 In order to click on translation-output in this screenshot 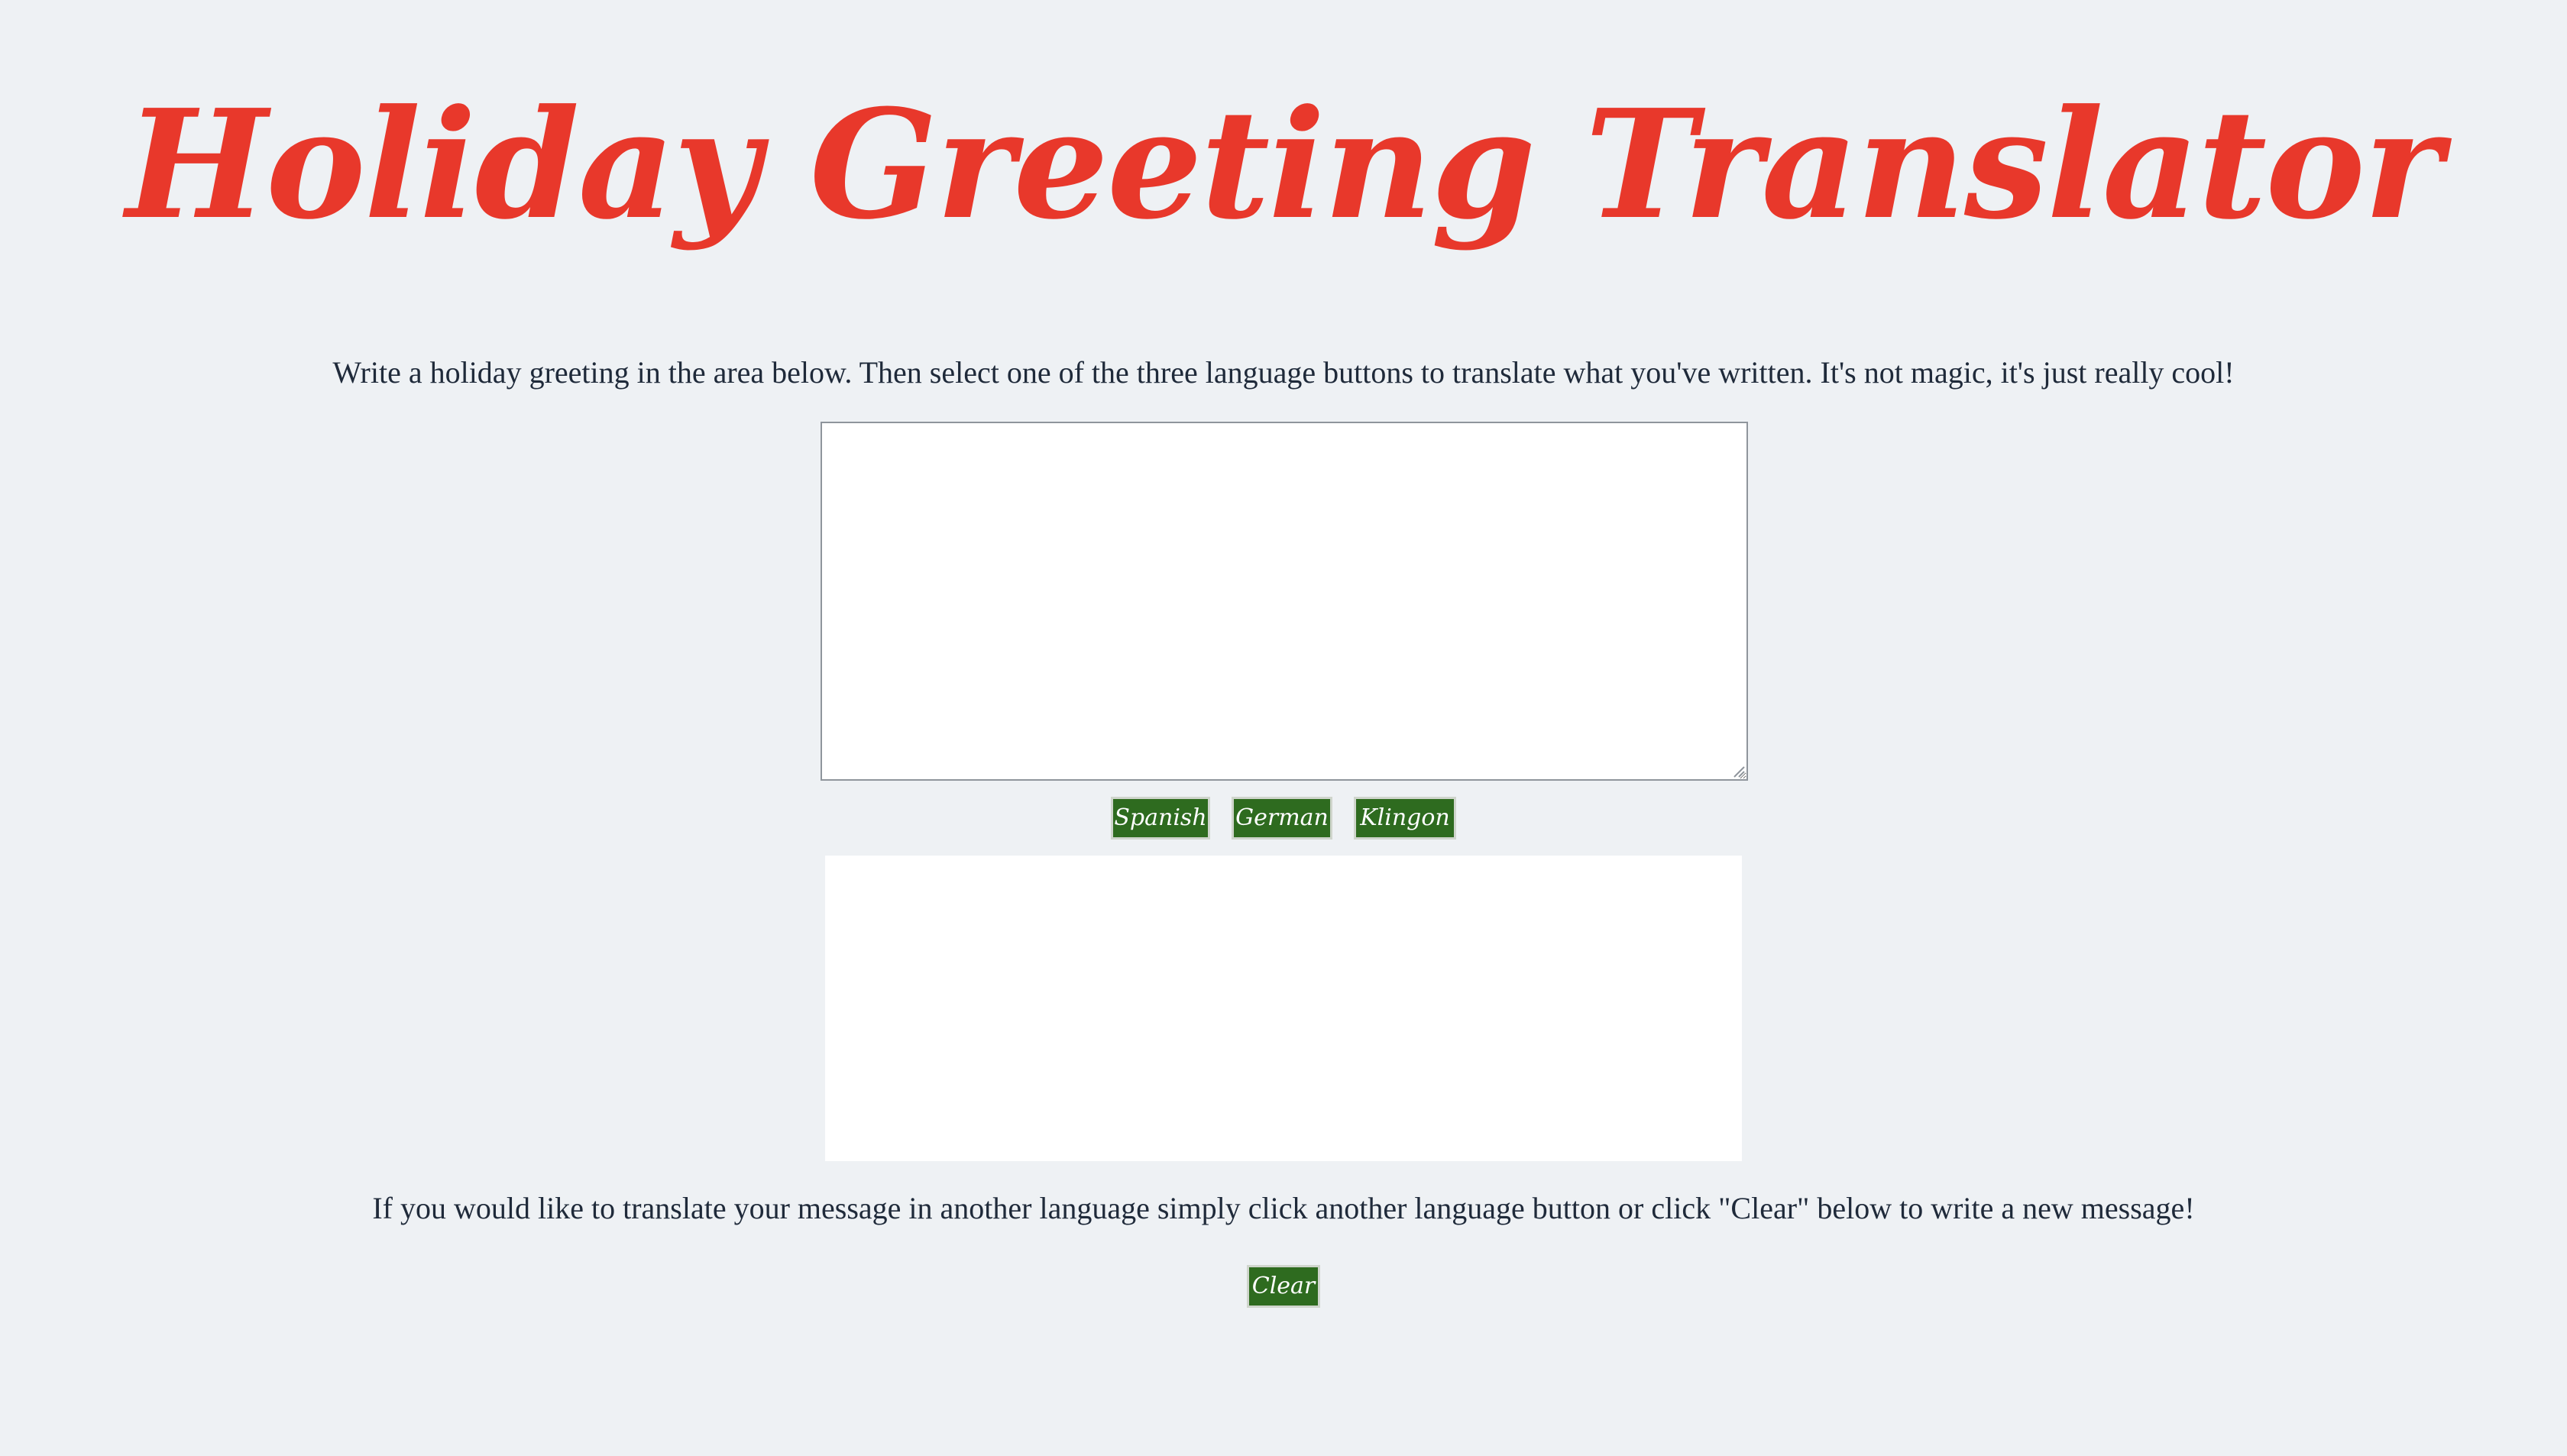, I will do `click(1283, 1008)`.